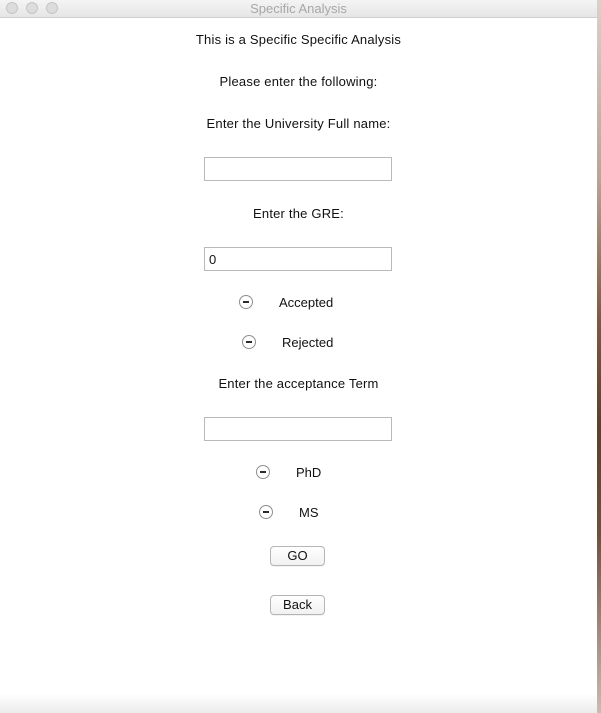  Describe the element at coordinates (308, 472) in the screenshot. I see `phd-radio-label: PhD` at that location.